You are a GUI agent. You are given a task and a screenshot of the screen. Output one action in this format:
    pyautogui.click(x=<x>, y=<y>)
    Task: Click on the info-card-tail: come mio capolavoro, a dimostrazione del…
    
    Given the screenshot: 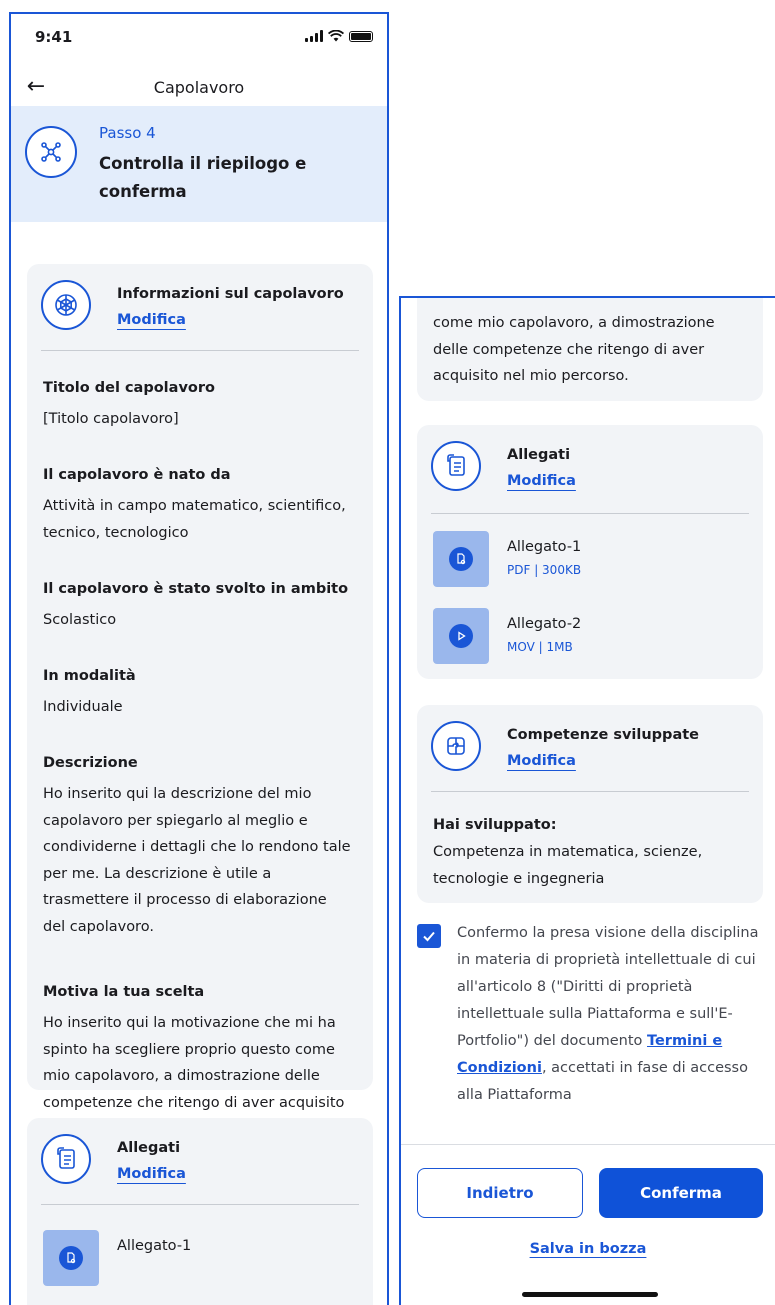 What is the action you would take?
    pyautogui.click(x=590, y=349)
    